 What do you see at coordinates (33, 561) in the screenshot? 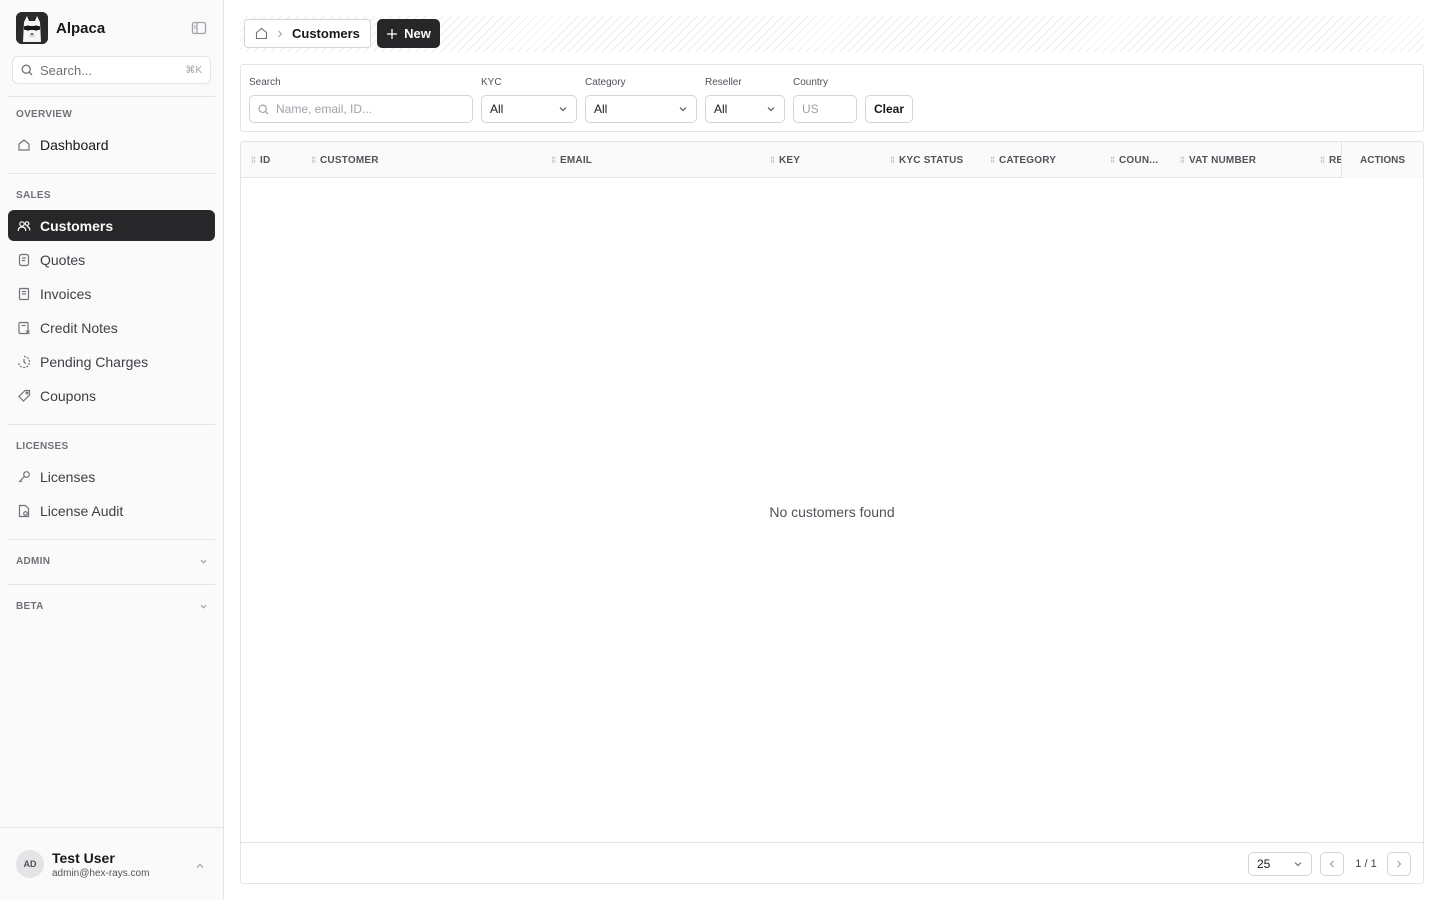
I see `section-label-admin: ADMIN` at bounding box center [33, 561].